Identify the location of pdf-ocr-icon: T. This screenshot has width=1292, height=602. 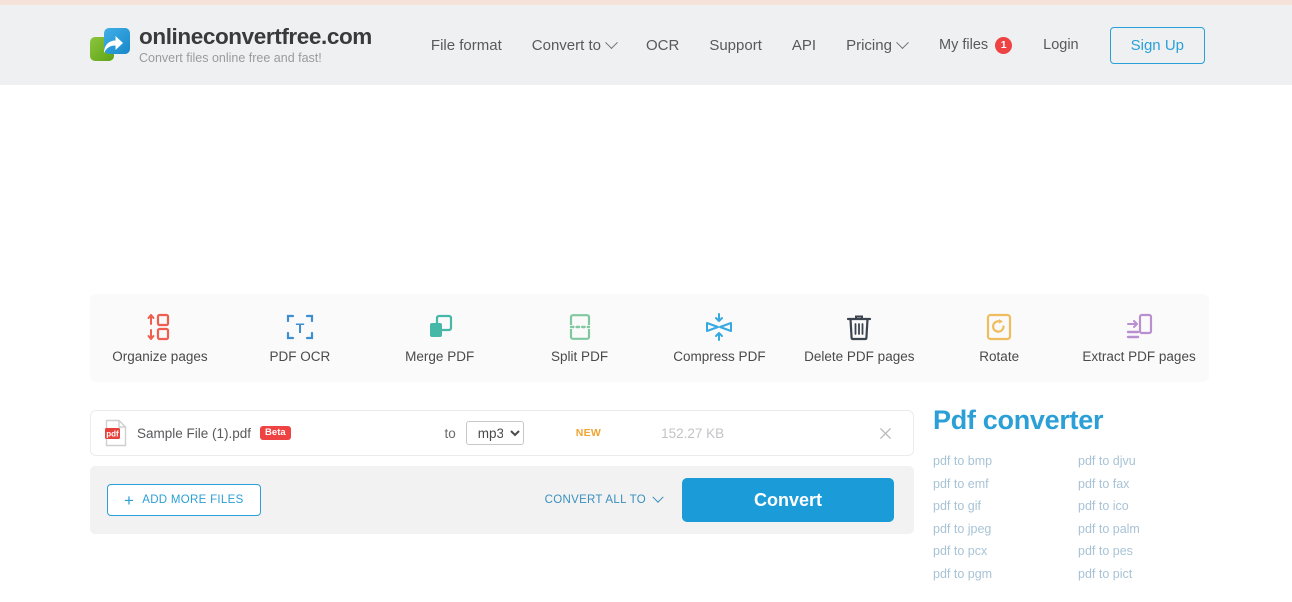
(299, 327).